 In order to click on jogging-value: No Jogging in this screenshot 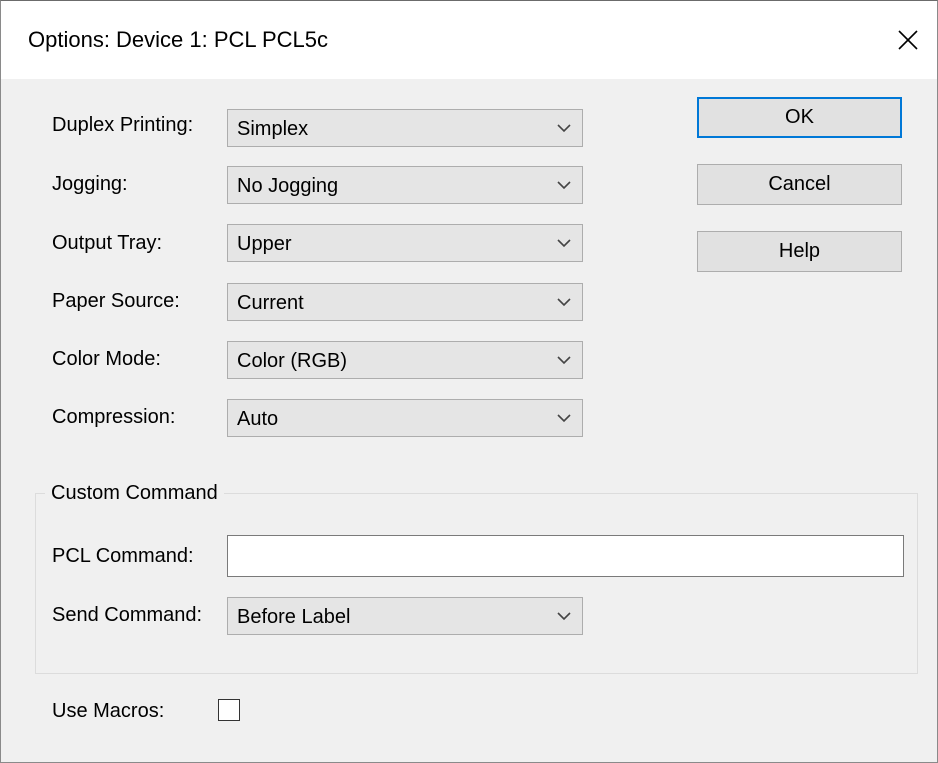, I will do `click(288, 186)`.